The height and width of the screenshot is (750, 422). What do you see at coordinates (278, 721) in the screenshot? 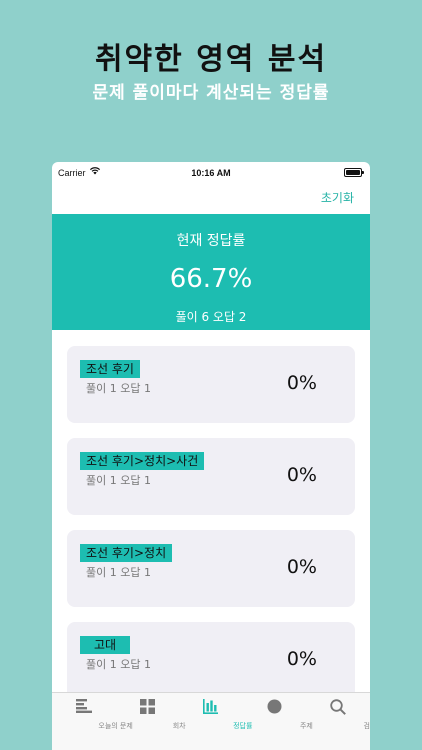
I see `tab-topics: 주제` at bounding box center [278, 721].